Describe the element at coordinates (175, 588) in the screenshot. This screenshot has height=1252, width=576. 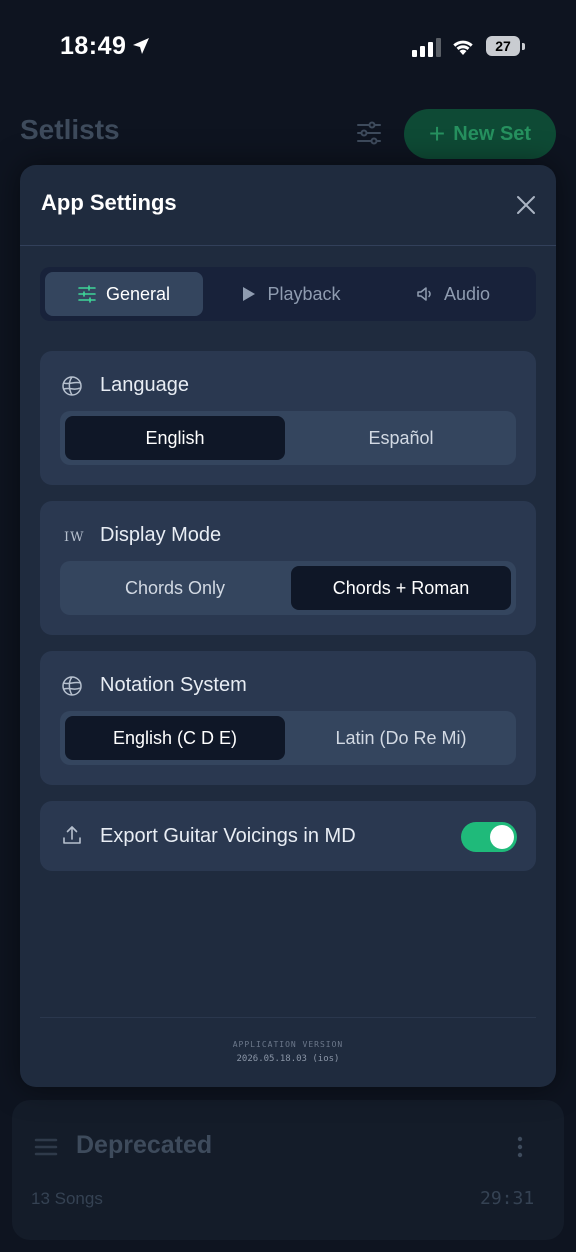
I see `display-option-chords-only: Chords Only` at that location.